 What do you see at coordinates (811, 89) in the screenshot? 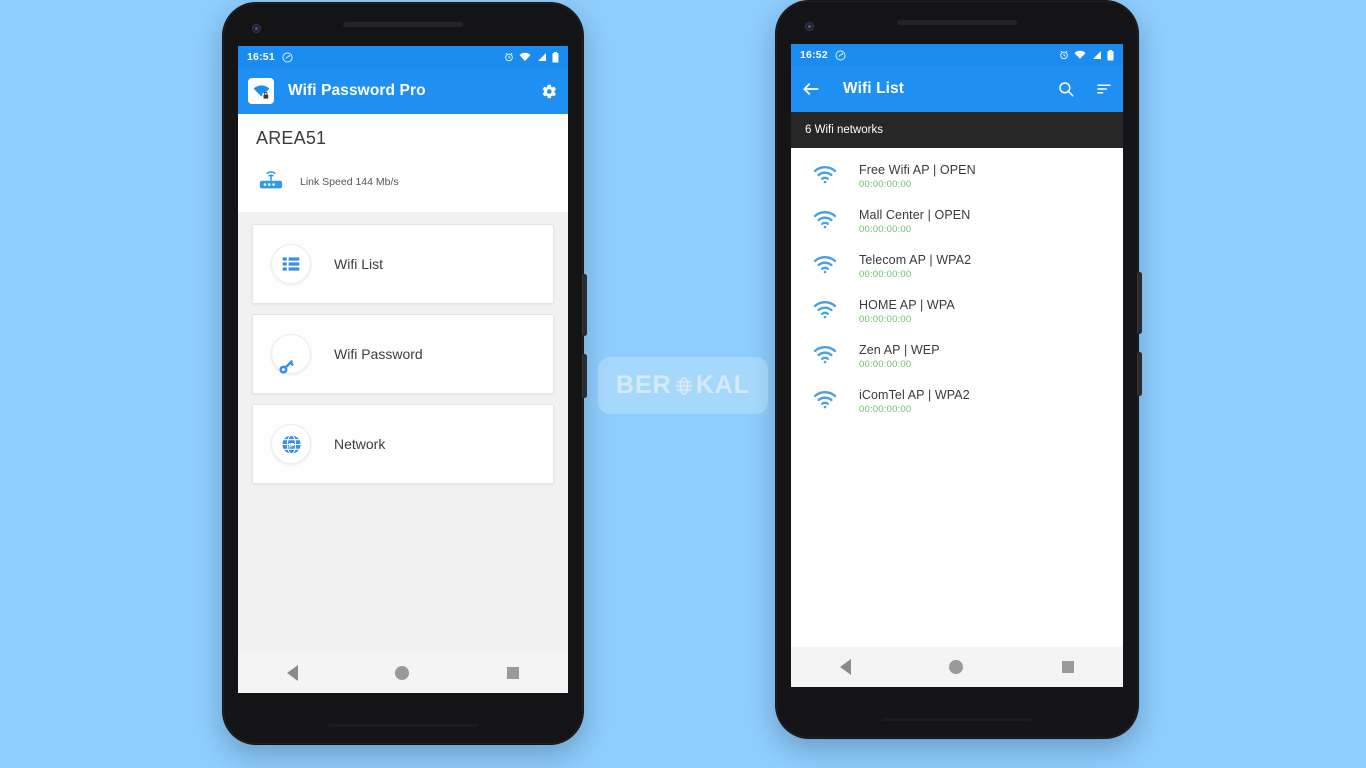
I see `back-arrow-icon` at bounding box center [811, 89].